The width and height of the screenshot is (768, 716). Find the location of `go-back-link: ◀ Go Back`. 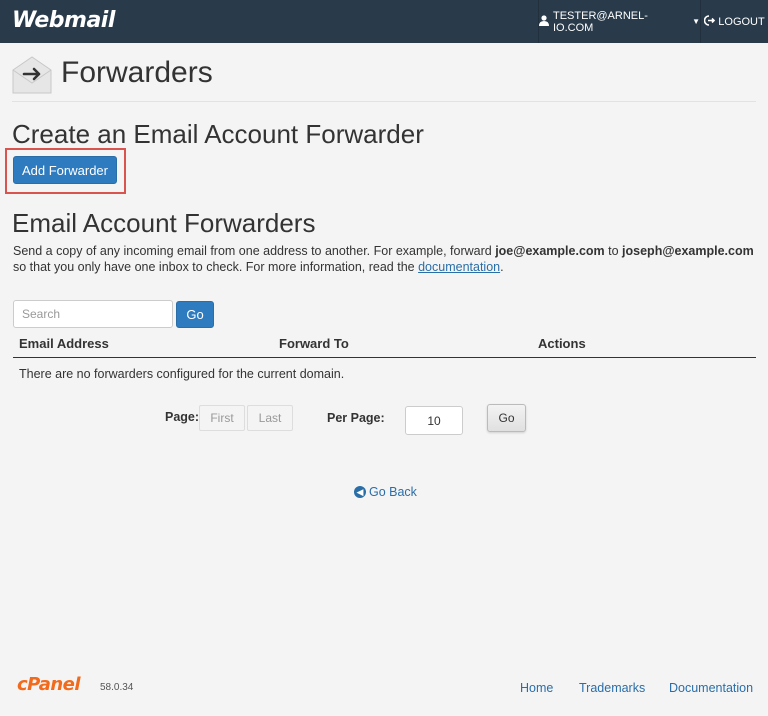

go-back-link: ◀ Go Back is located at coordinates (385, 492).